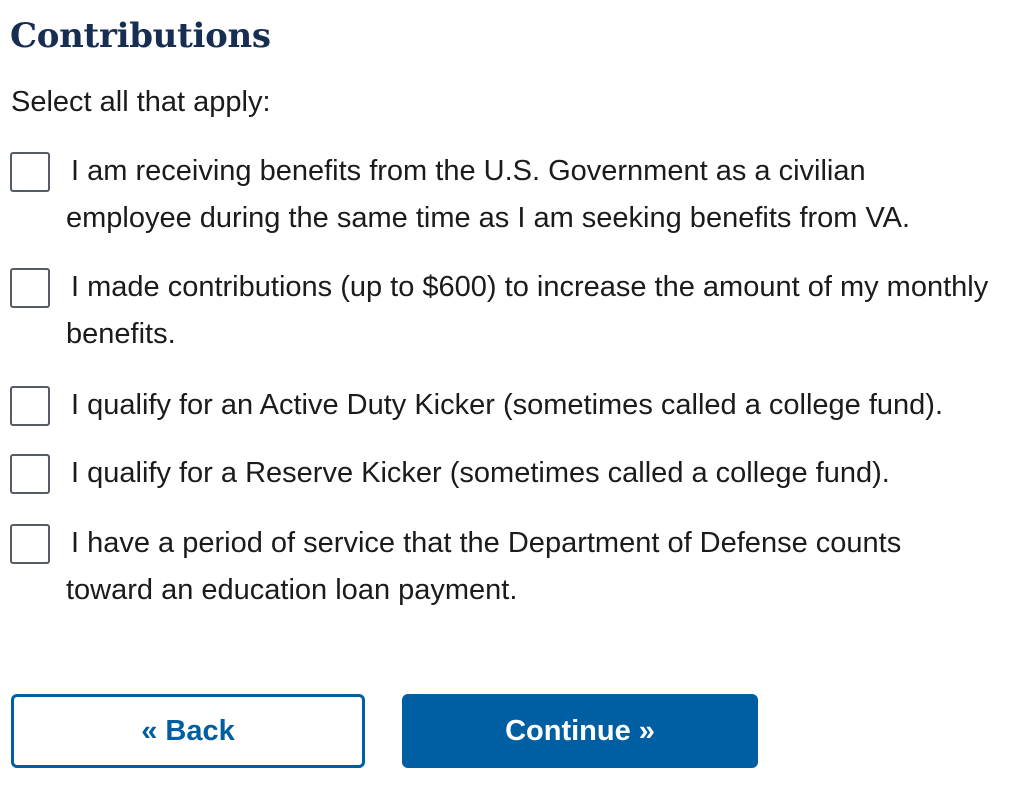  Describe the element at coordinates (30, 406) in the screenshot. I see `checkbox-active-duty-kicker` at that location.